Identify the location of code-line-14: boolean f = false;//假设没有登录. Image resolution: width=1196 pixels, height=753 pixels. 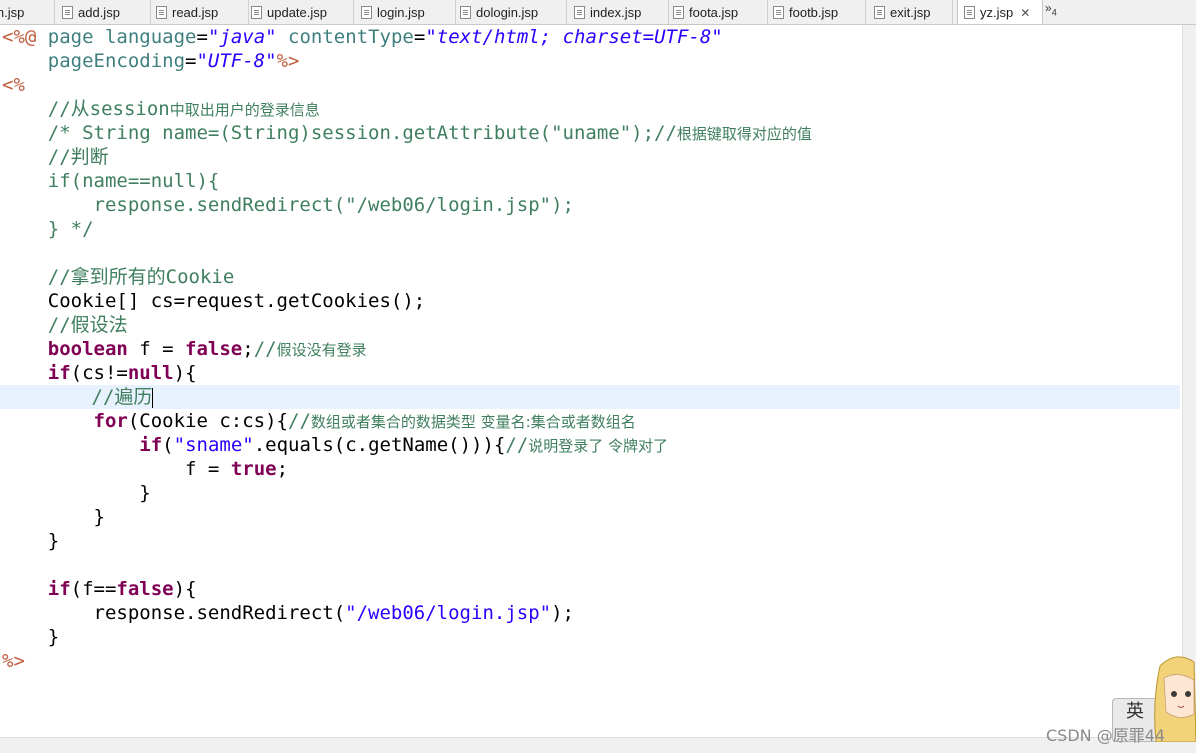
(184, 349).